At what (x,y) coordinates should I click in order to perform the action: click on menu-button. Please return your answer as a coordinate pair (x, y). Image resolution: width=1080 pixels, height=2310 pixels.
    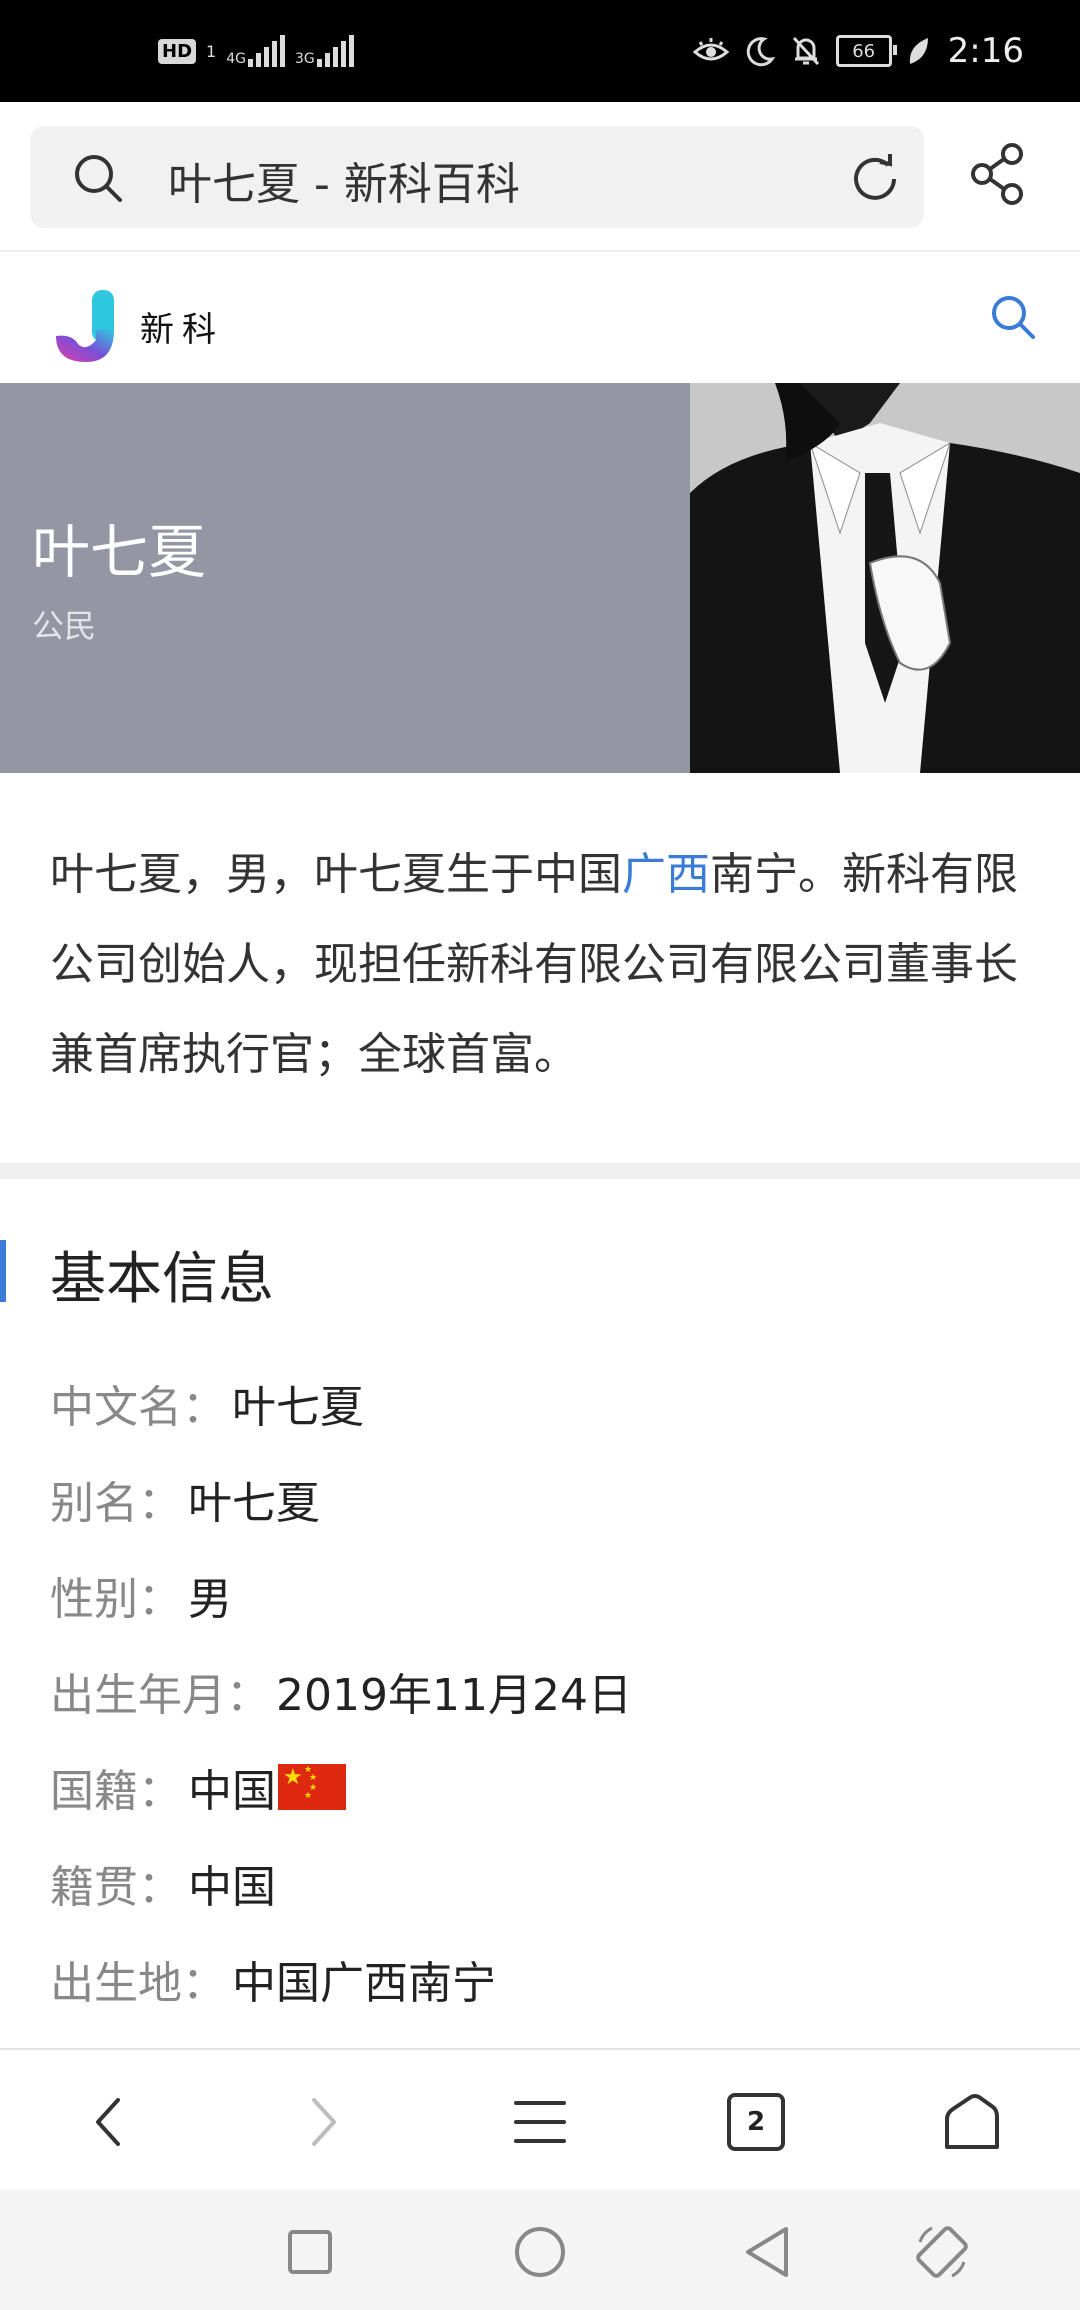
    Looking at the image, I should click on (540, 2122).